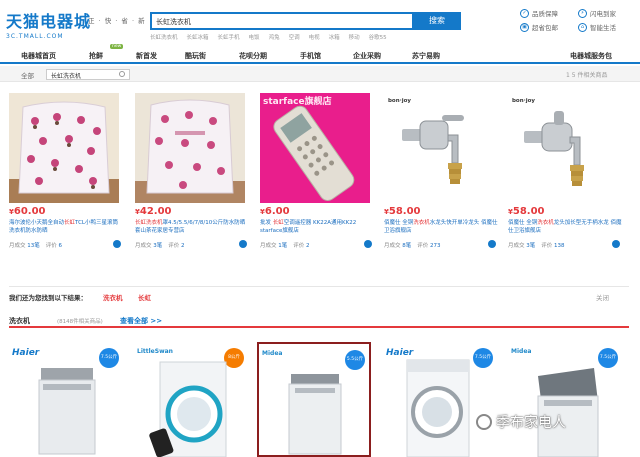  I want to click on product-stats: 月成交 1笔 评价 2, so click(317, 244).